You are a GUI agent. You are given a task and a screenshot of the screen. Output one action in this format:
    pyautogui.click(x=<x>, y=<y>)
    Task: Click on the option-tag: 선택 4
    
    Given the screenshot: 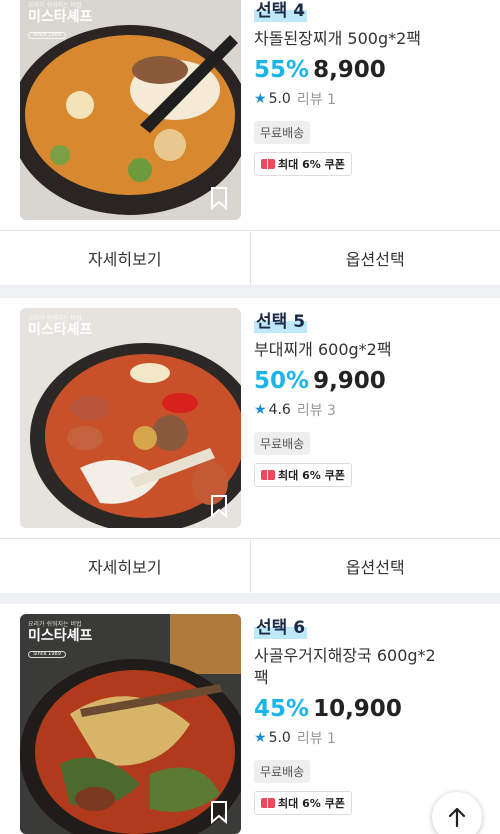 What is the action you would take?
    pyautogui.click(x=281, y=11)
    